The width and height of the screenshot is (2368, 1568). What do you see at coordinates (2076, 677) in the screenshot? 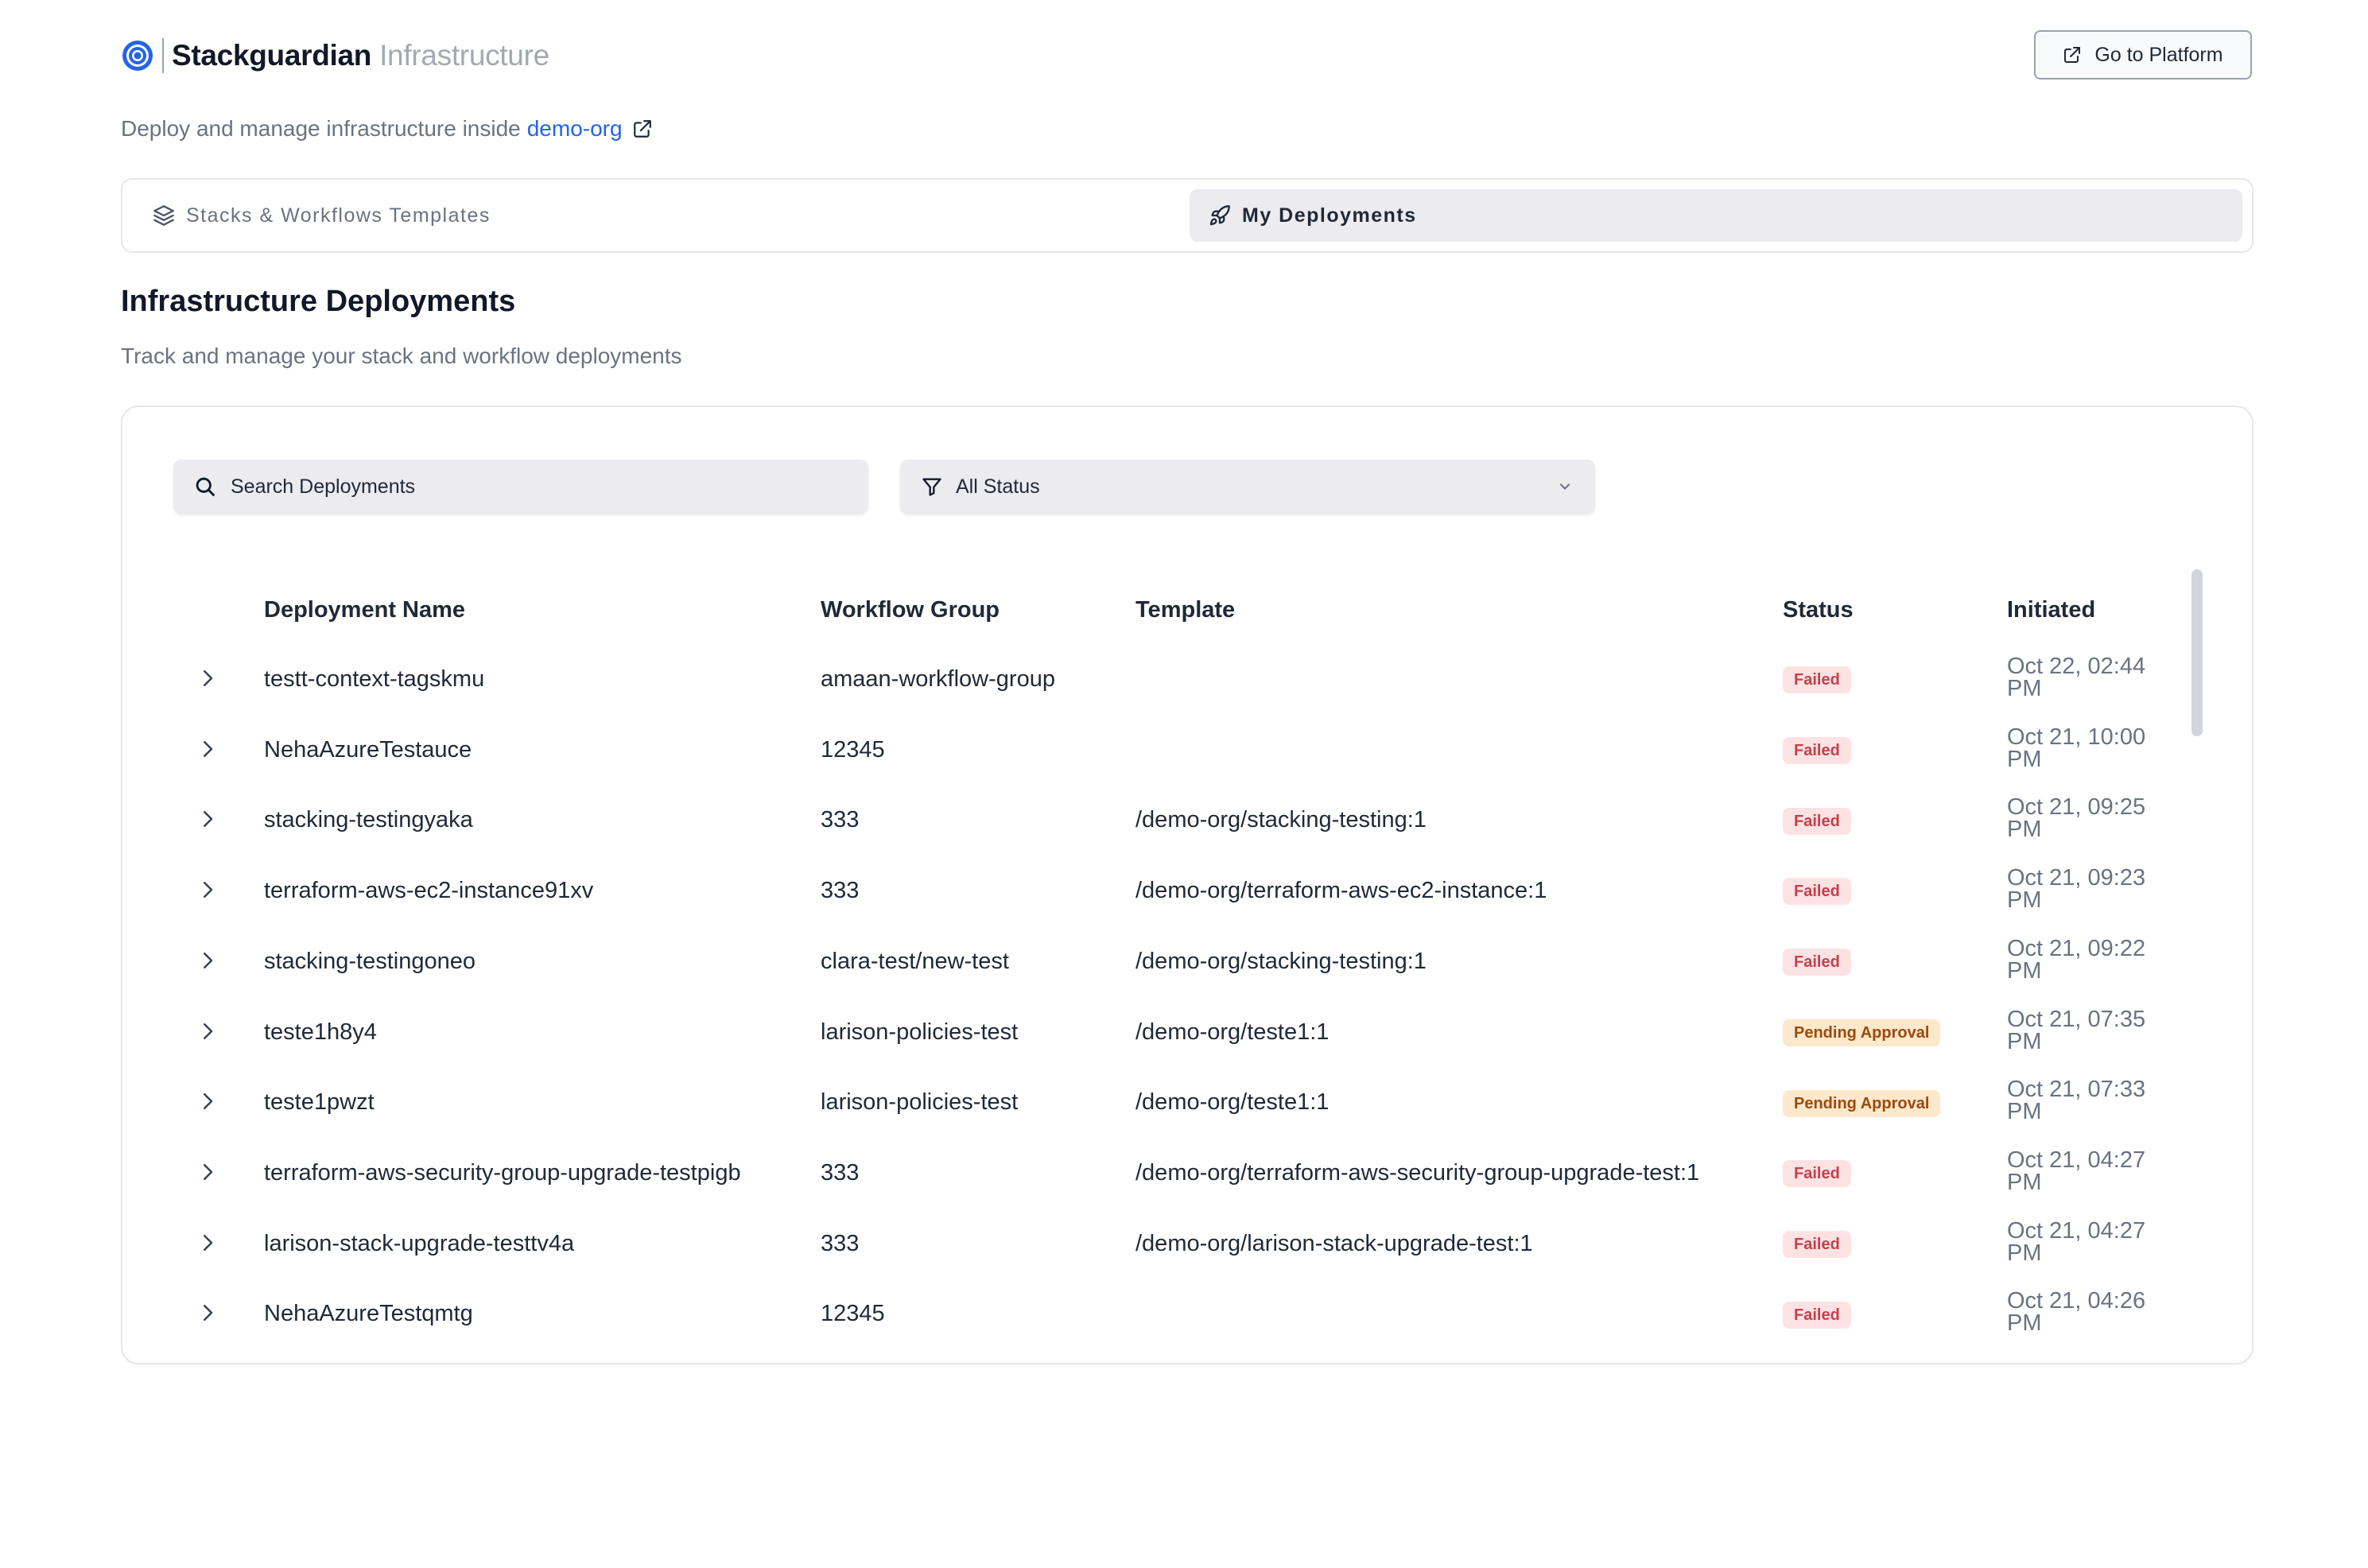
I see `initiated-time: Oct 22, 02:44 PM` at bounding box center [2076, 677].